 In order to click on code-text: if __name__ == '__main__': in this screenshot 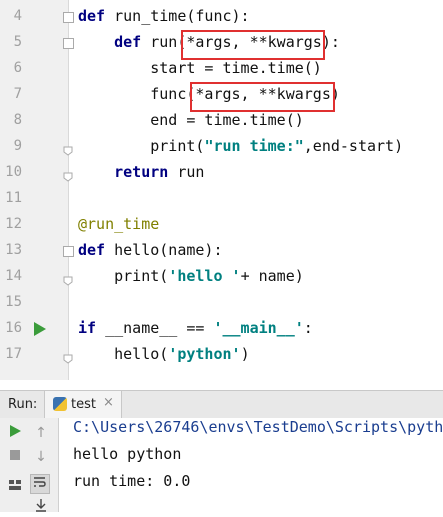, I will do `click(195, 328)`.